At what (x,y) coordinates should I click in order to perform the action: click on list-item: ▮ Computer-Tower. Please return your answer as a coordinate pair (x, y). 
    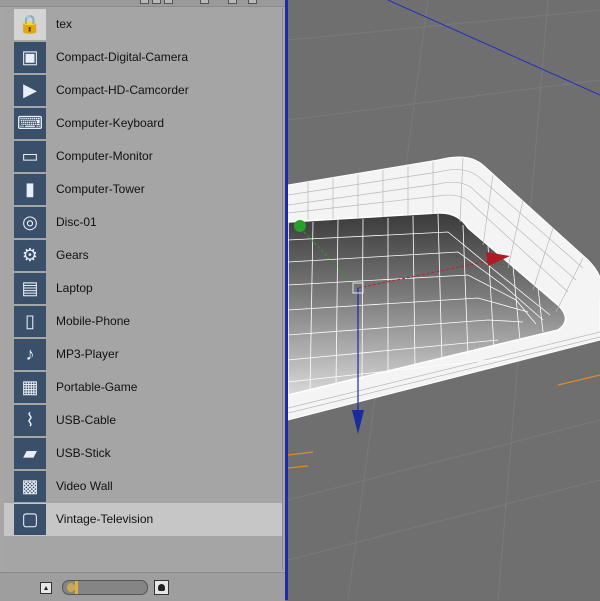
    Looking at the image, I should click on (143, 189).